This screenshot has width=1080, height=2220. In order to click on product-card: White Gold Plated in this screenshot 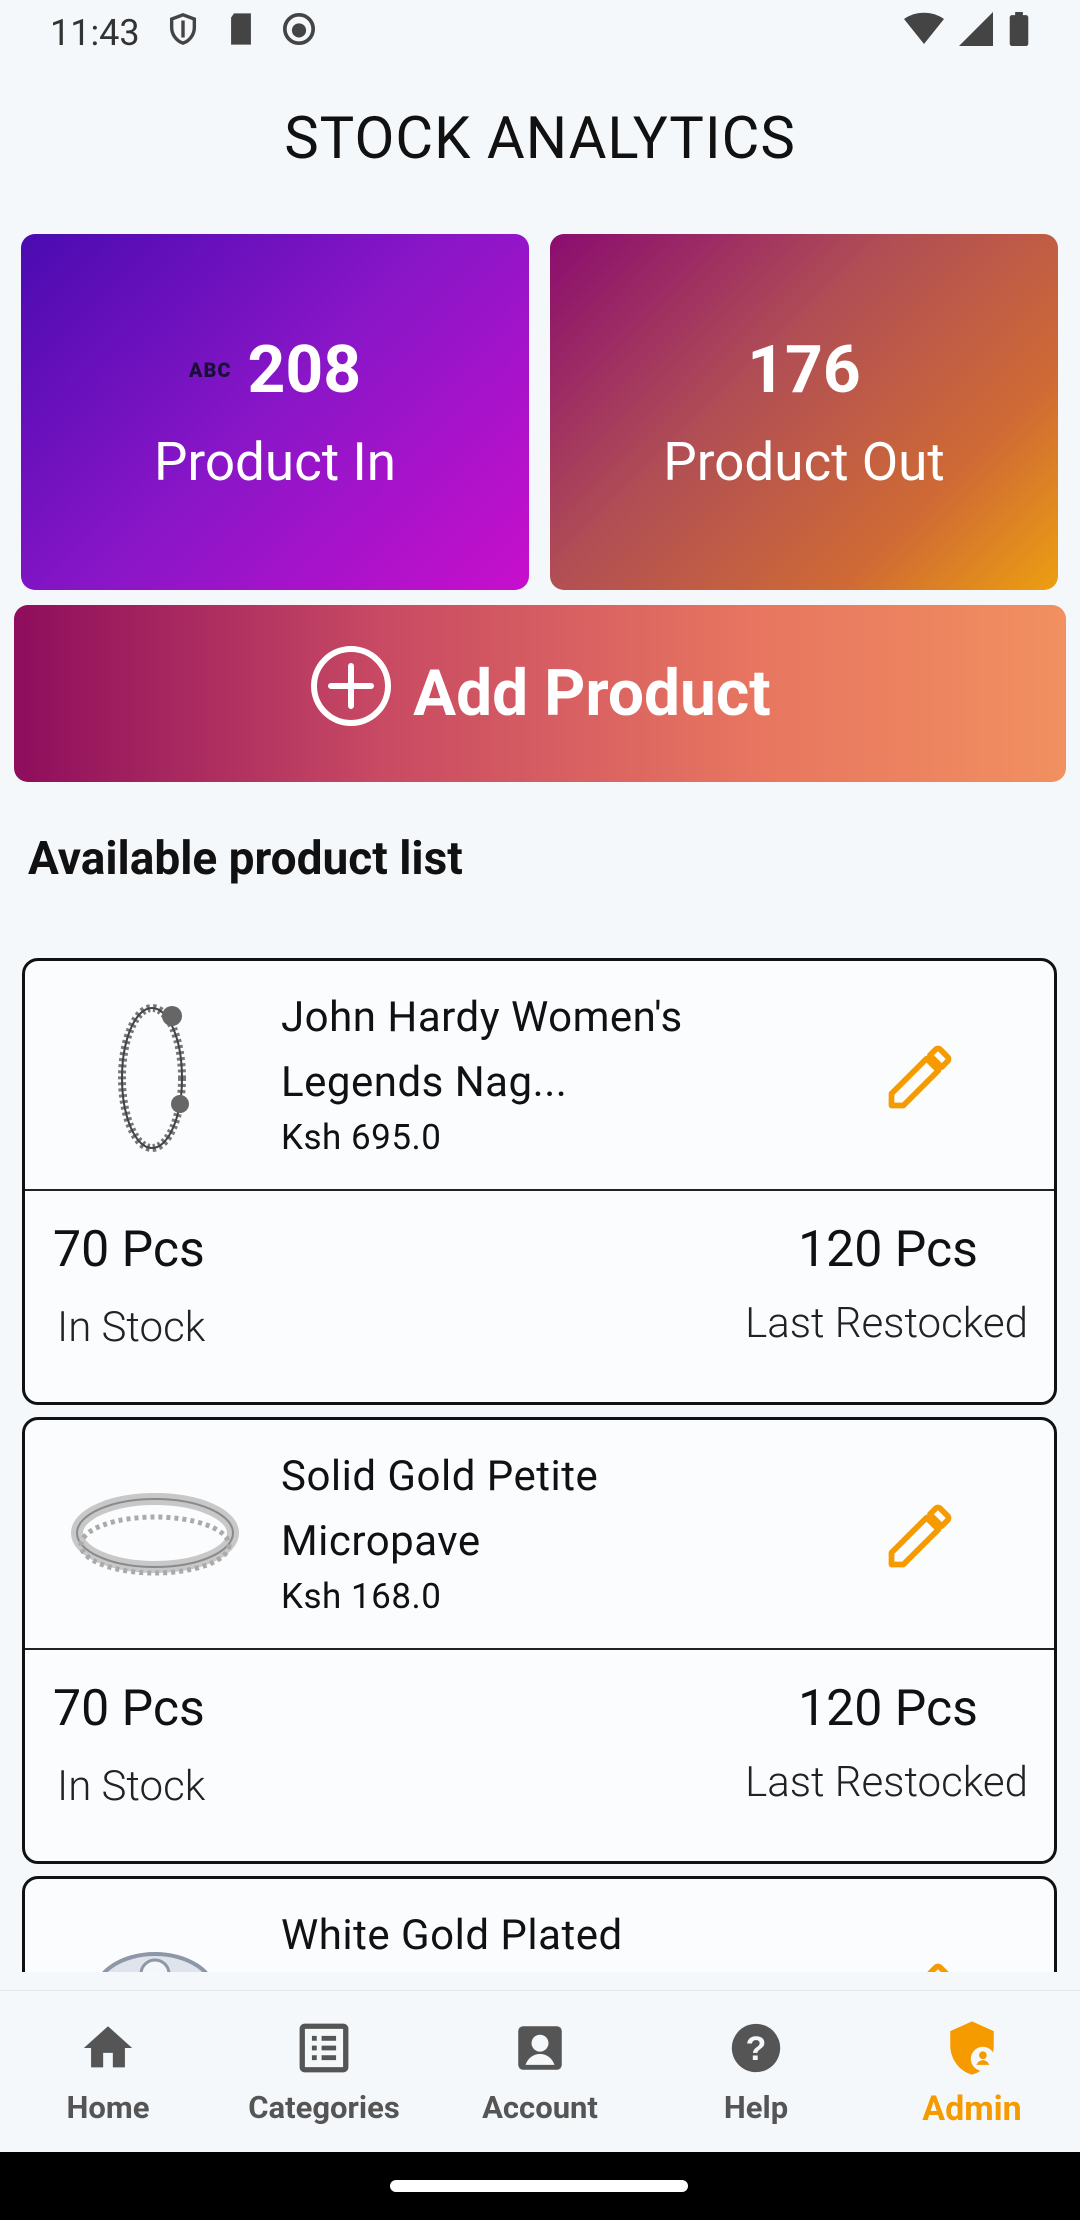, I will do `click(539, 1924)`.